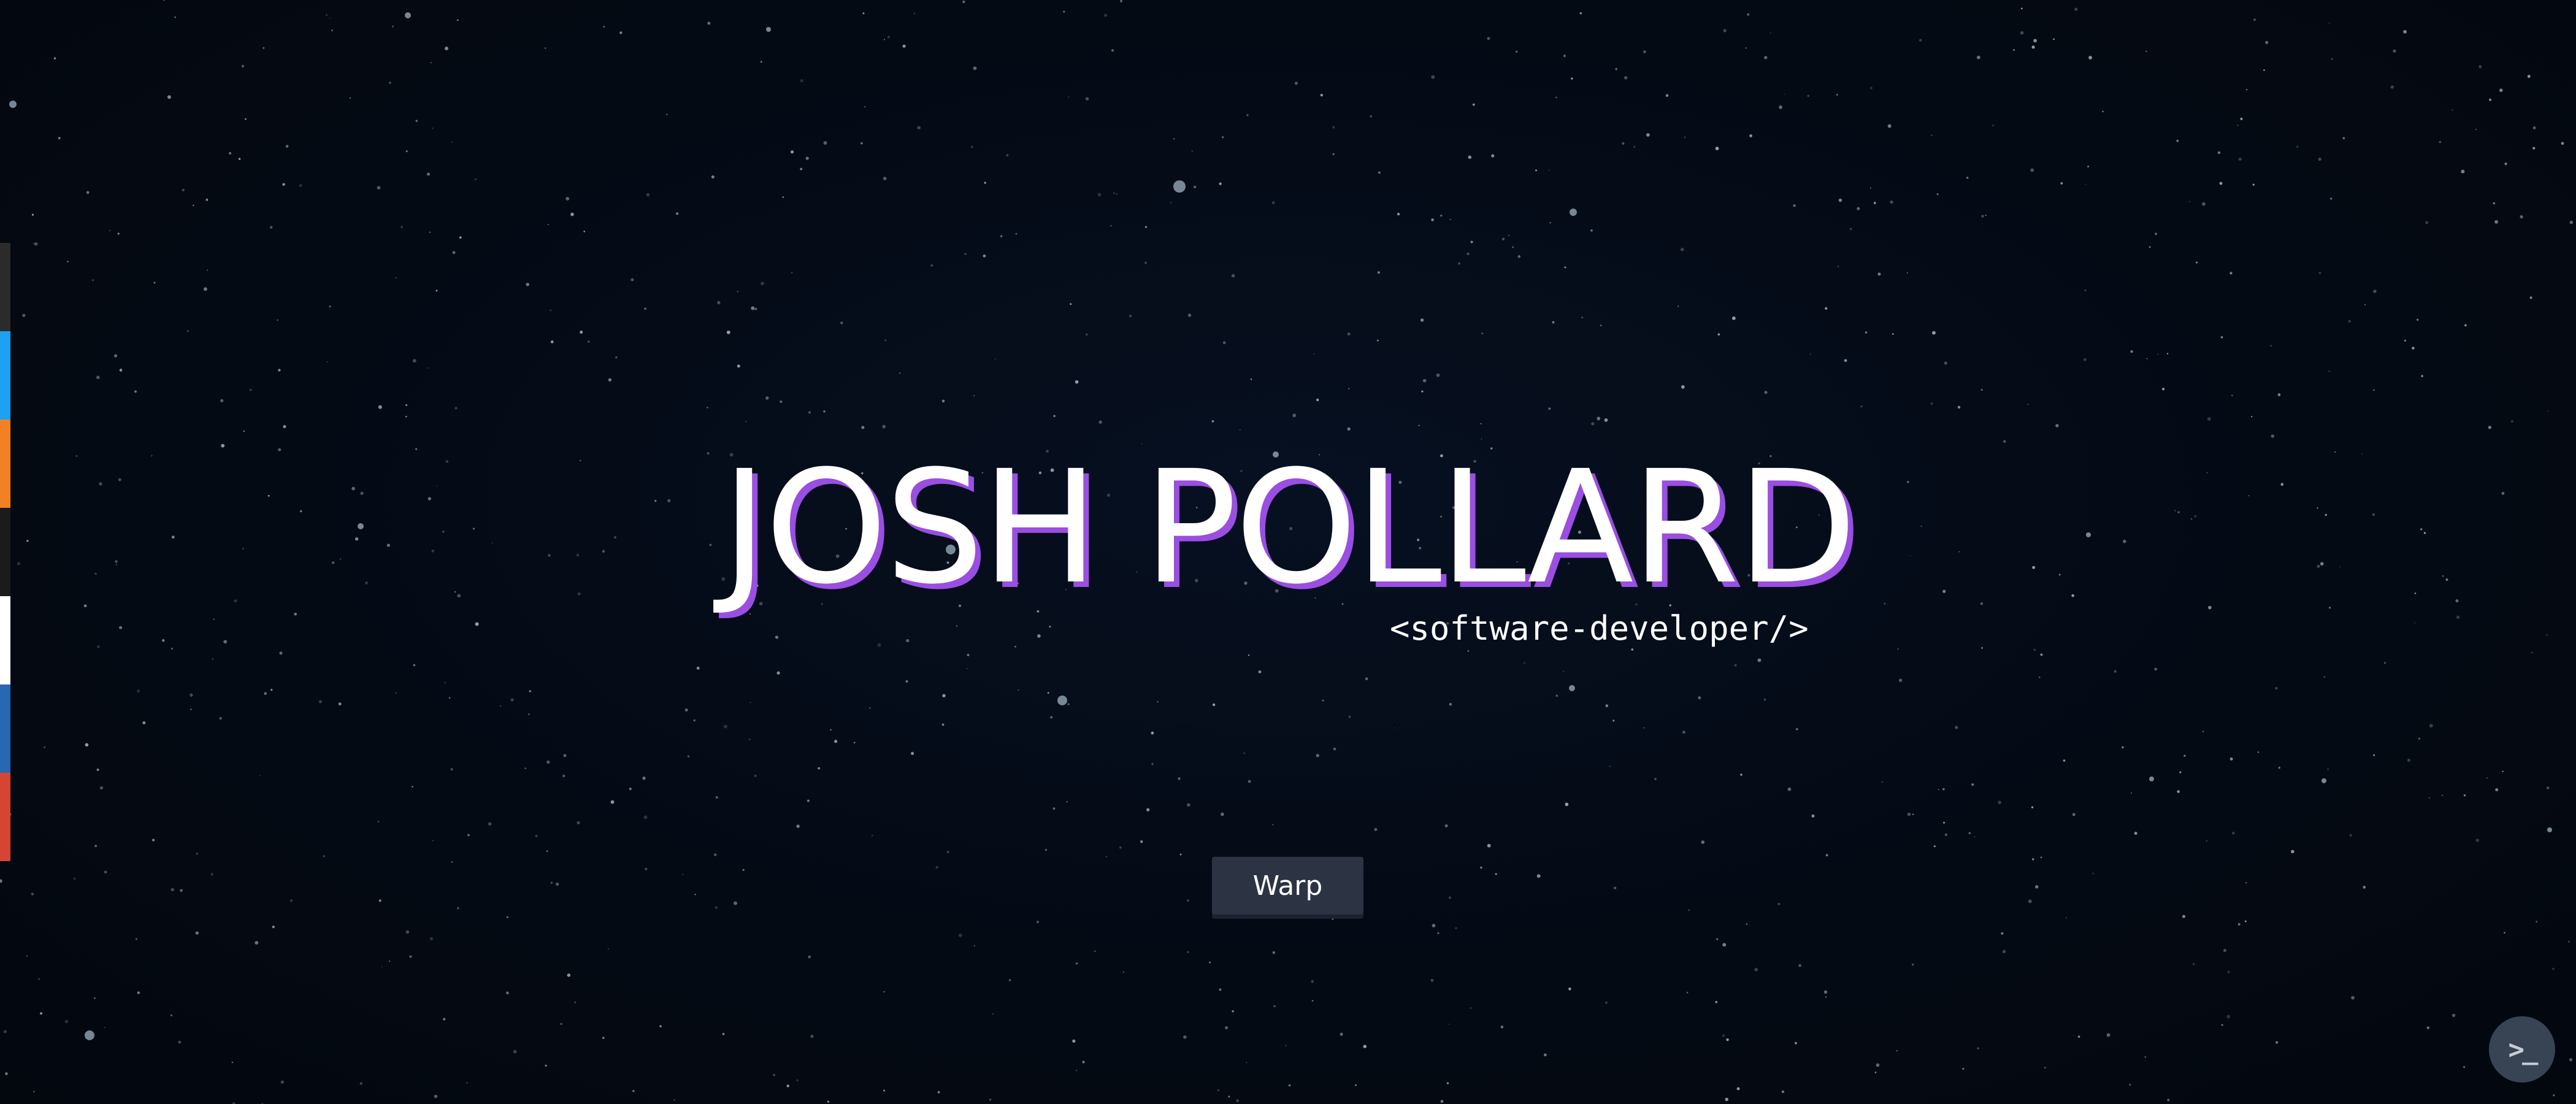 Image resolution: width=2576 pixels, height=1104 pixels. Describe the element at coordinates (5, 375) in the screenshot. I see `twitter-link` at that location.